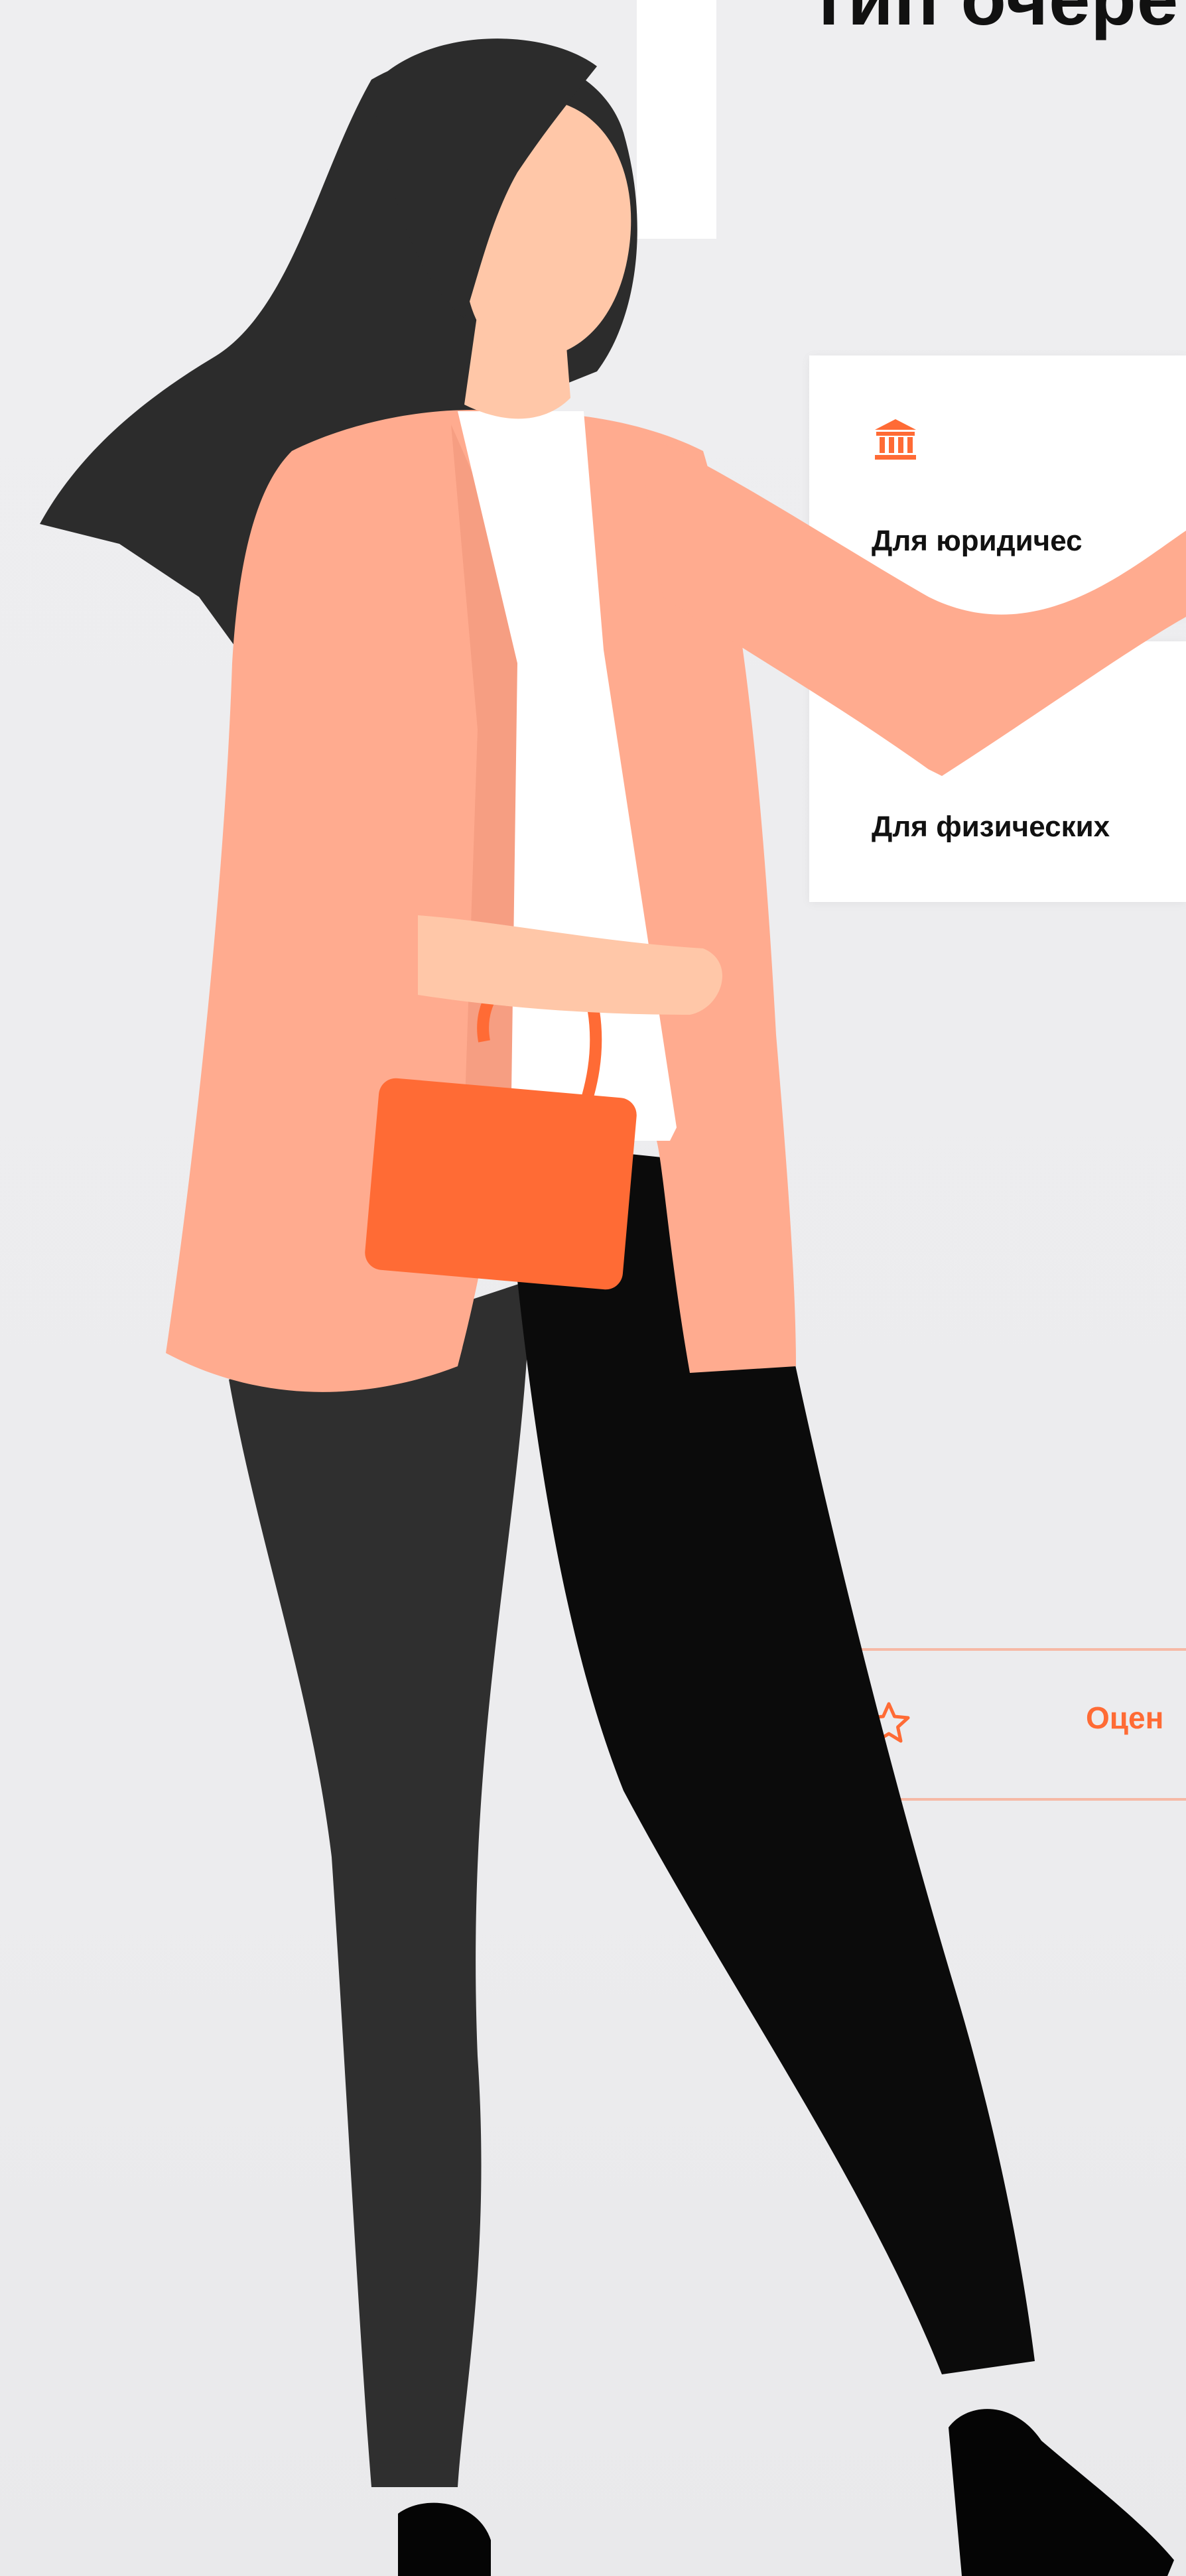 Image resolution: width=1186 pixels, height=2576 pixels. I want to click on individuals-label: Для физических, so click(991, 827).